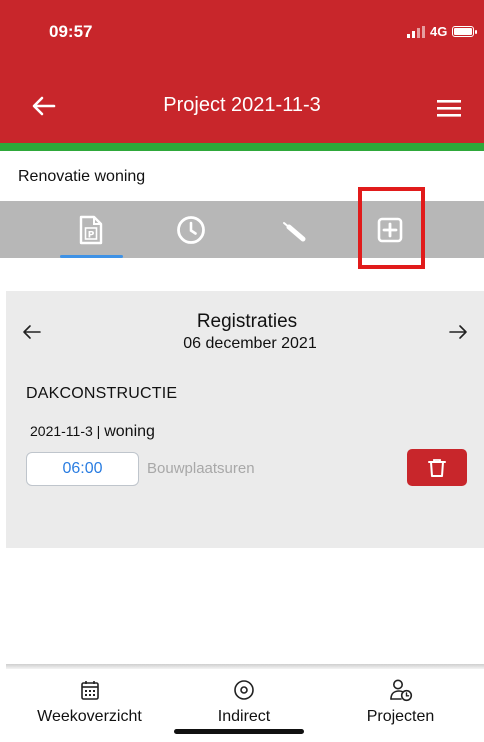  Describe the element at coordinates (91, 235) in the screenshot. I see `svg-text: P` at that location.